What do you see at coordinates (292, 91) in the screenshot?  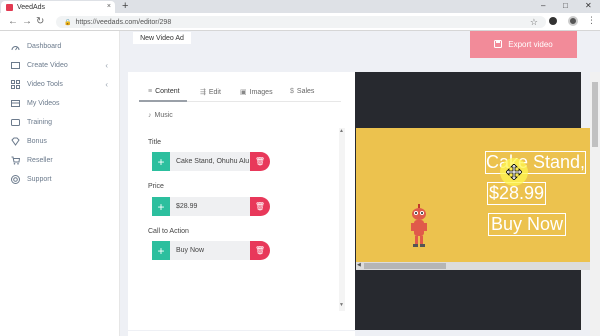 I see `dollar-icon: $` at bounding box center [292, 91].